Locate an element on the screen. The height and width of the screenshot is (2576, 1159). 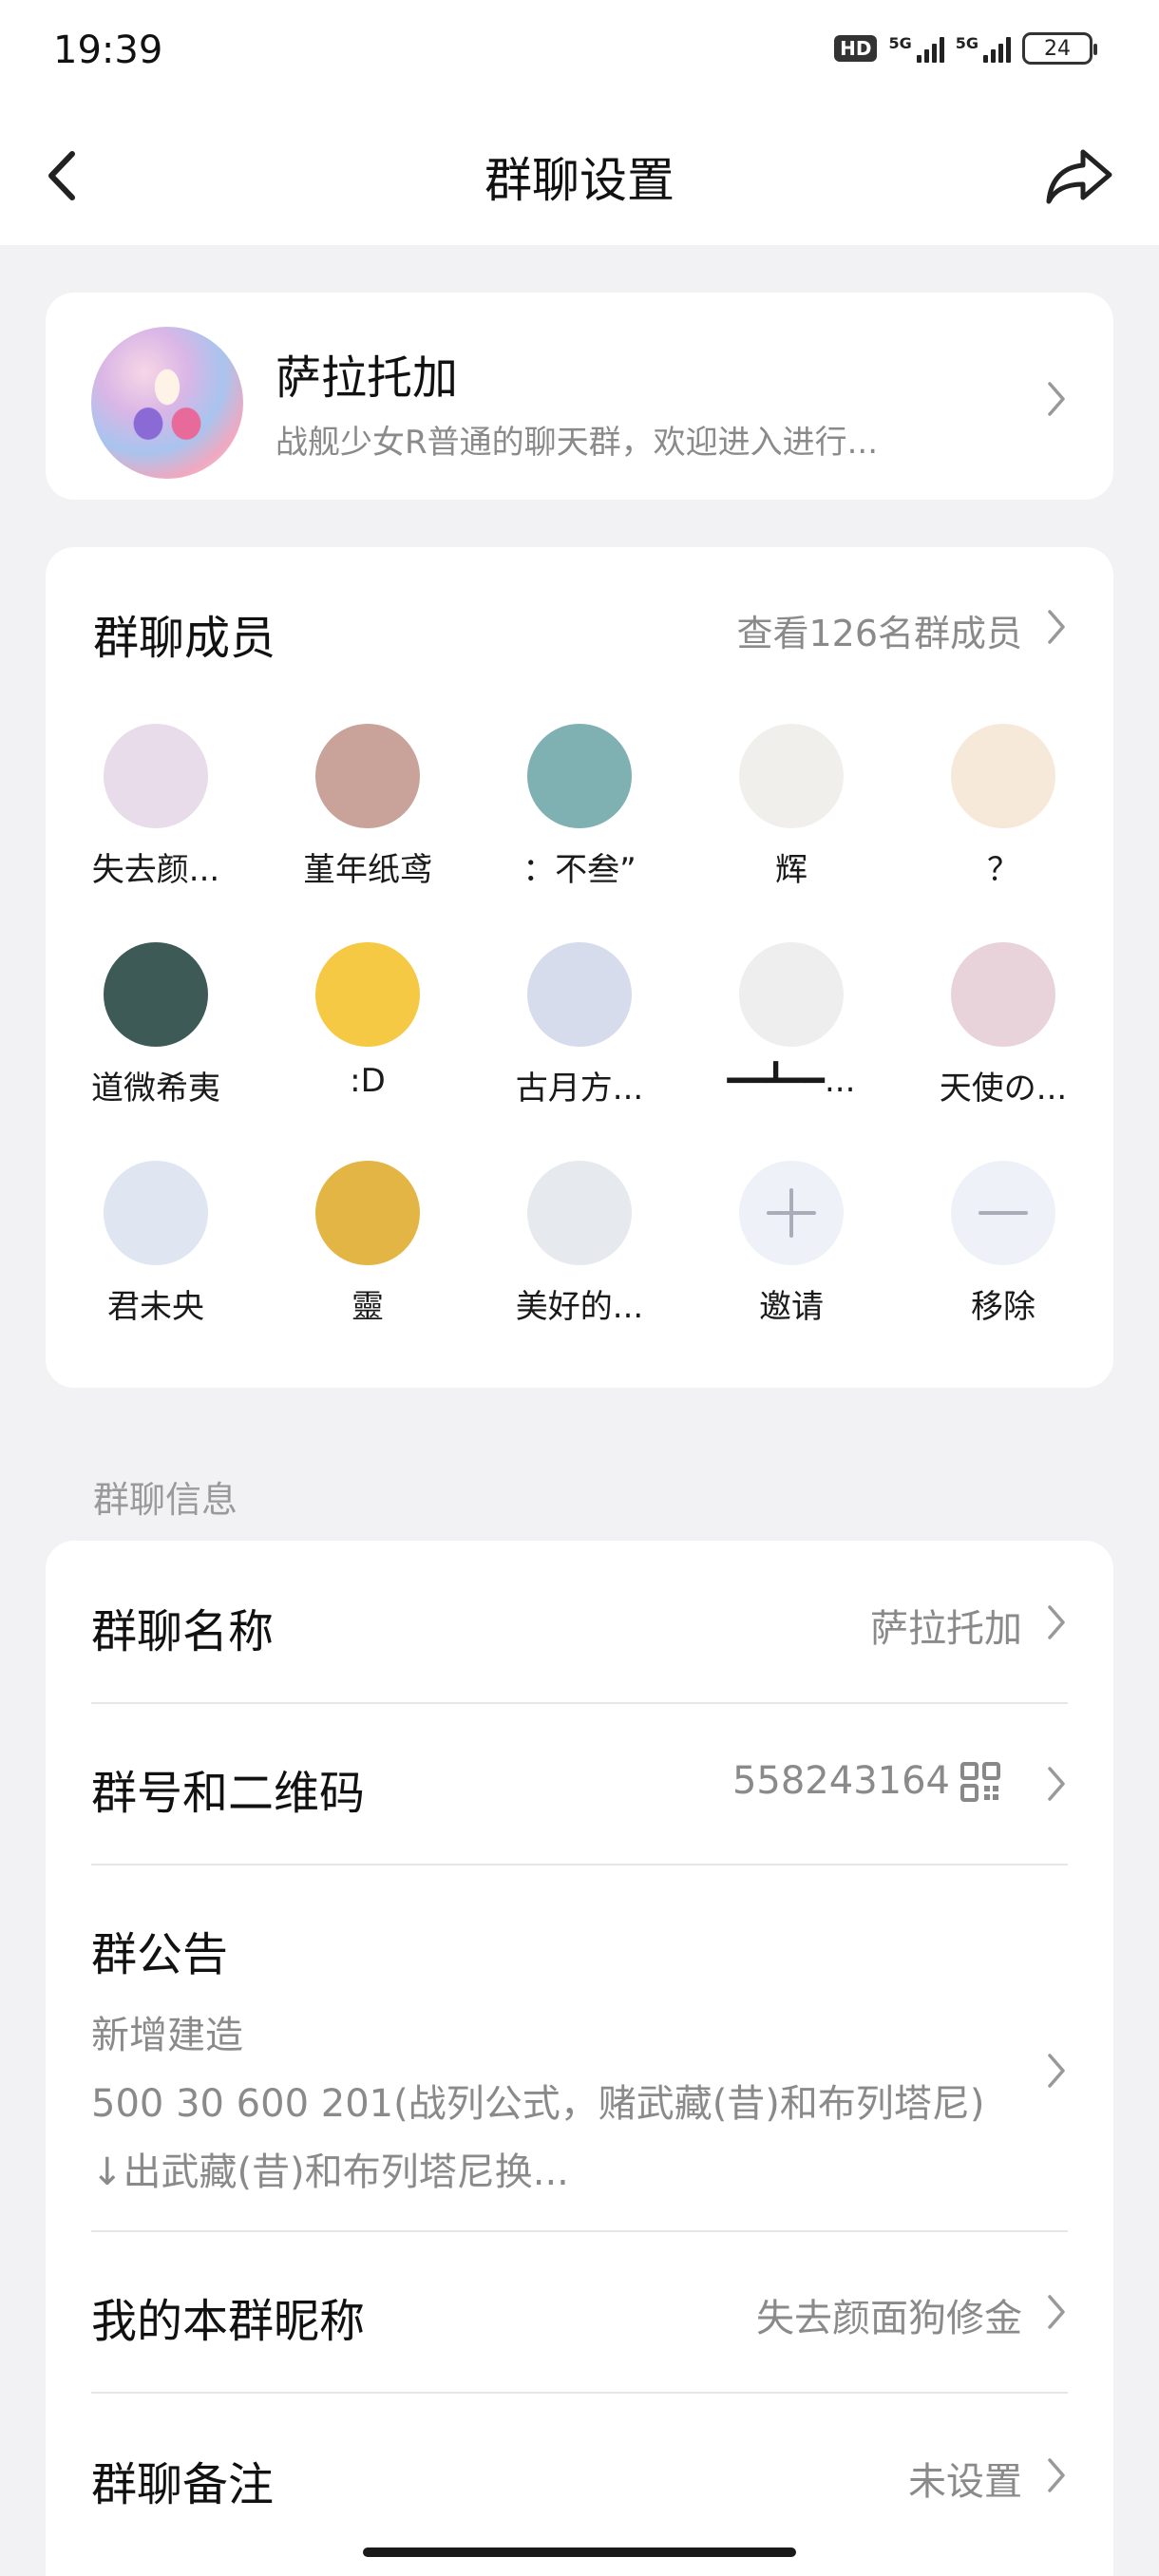
nav-bar: 群聊设置 is located at coordinates (579, 174).